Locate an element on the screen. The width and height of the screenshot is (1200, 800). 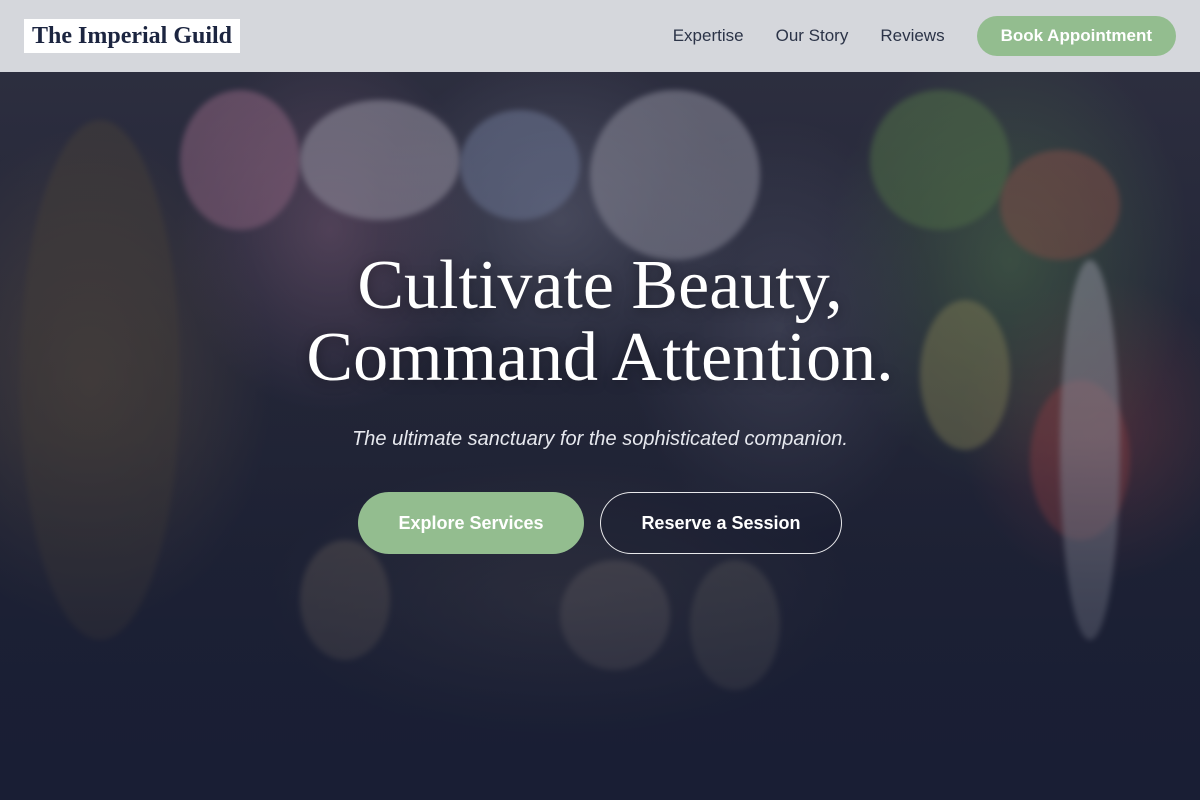
hero-headline-line-1: Cultivate Beauty, is located at coordinates (600, 285).